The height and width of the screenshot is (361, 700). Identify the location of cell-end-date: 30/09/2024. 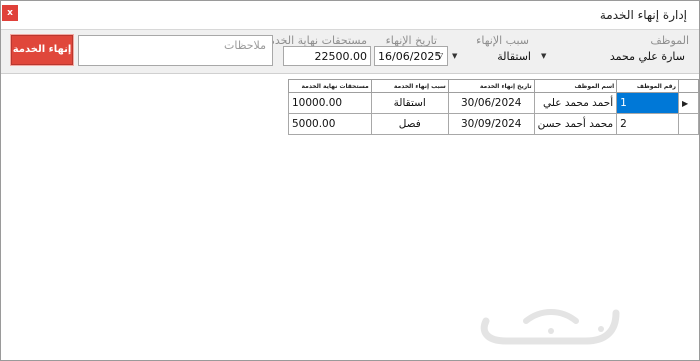
(491, 124).